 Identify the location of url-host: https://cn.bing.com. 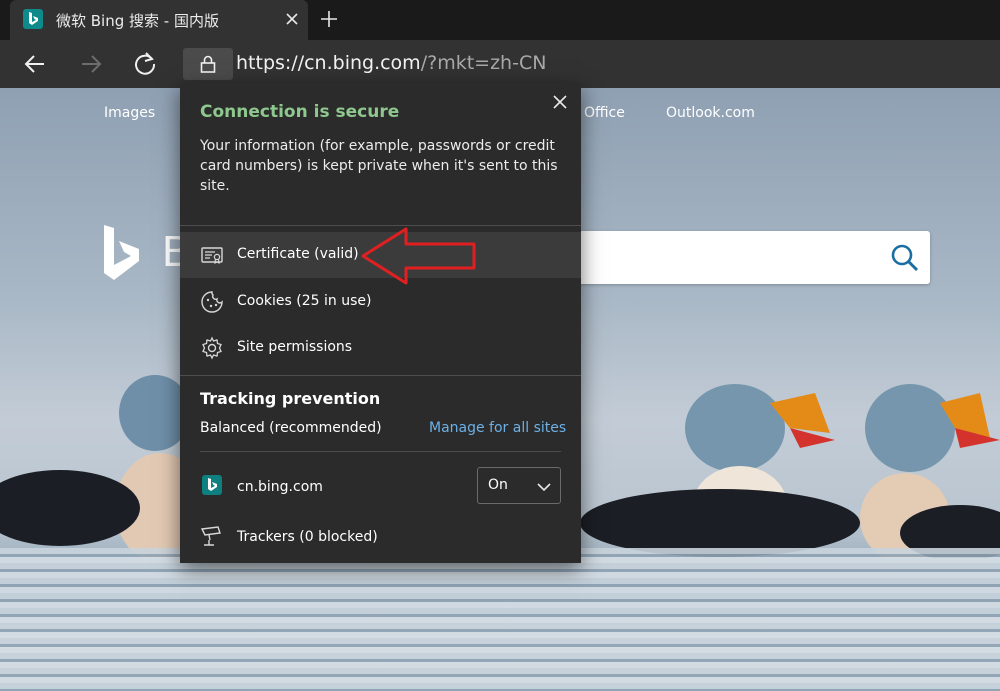
(328, 63).